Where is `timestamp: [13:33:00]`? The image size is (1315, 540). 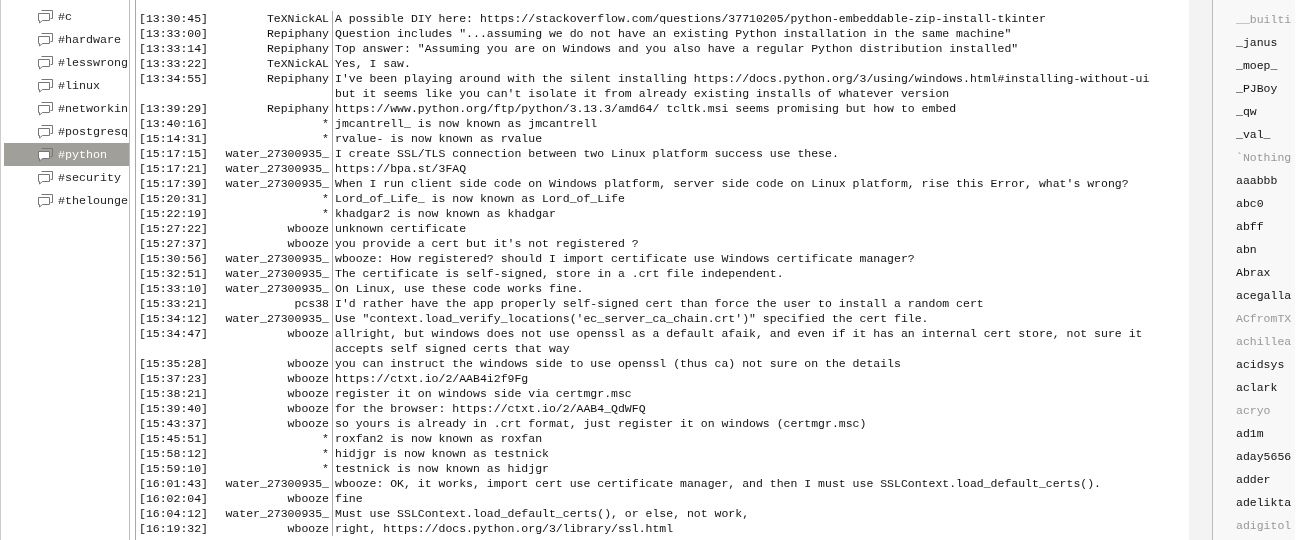
timestamp: [13:33:00] is located at coordinates (173, 33).